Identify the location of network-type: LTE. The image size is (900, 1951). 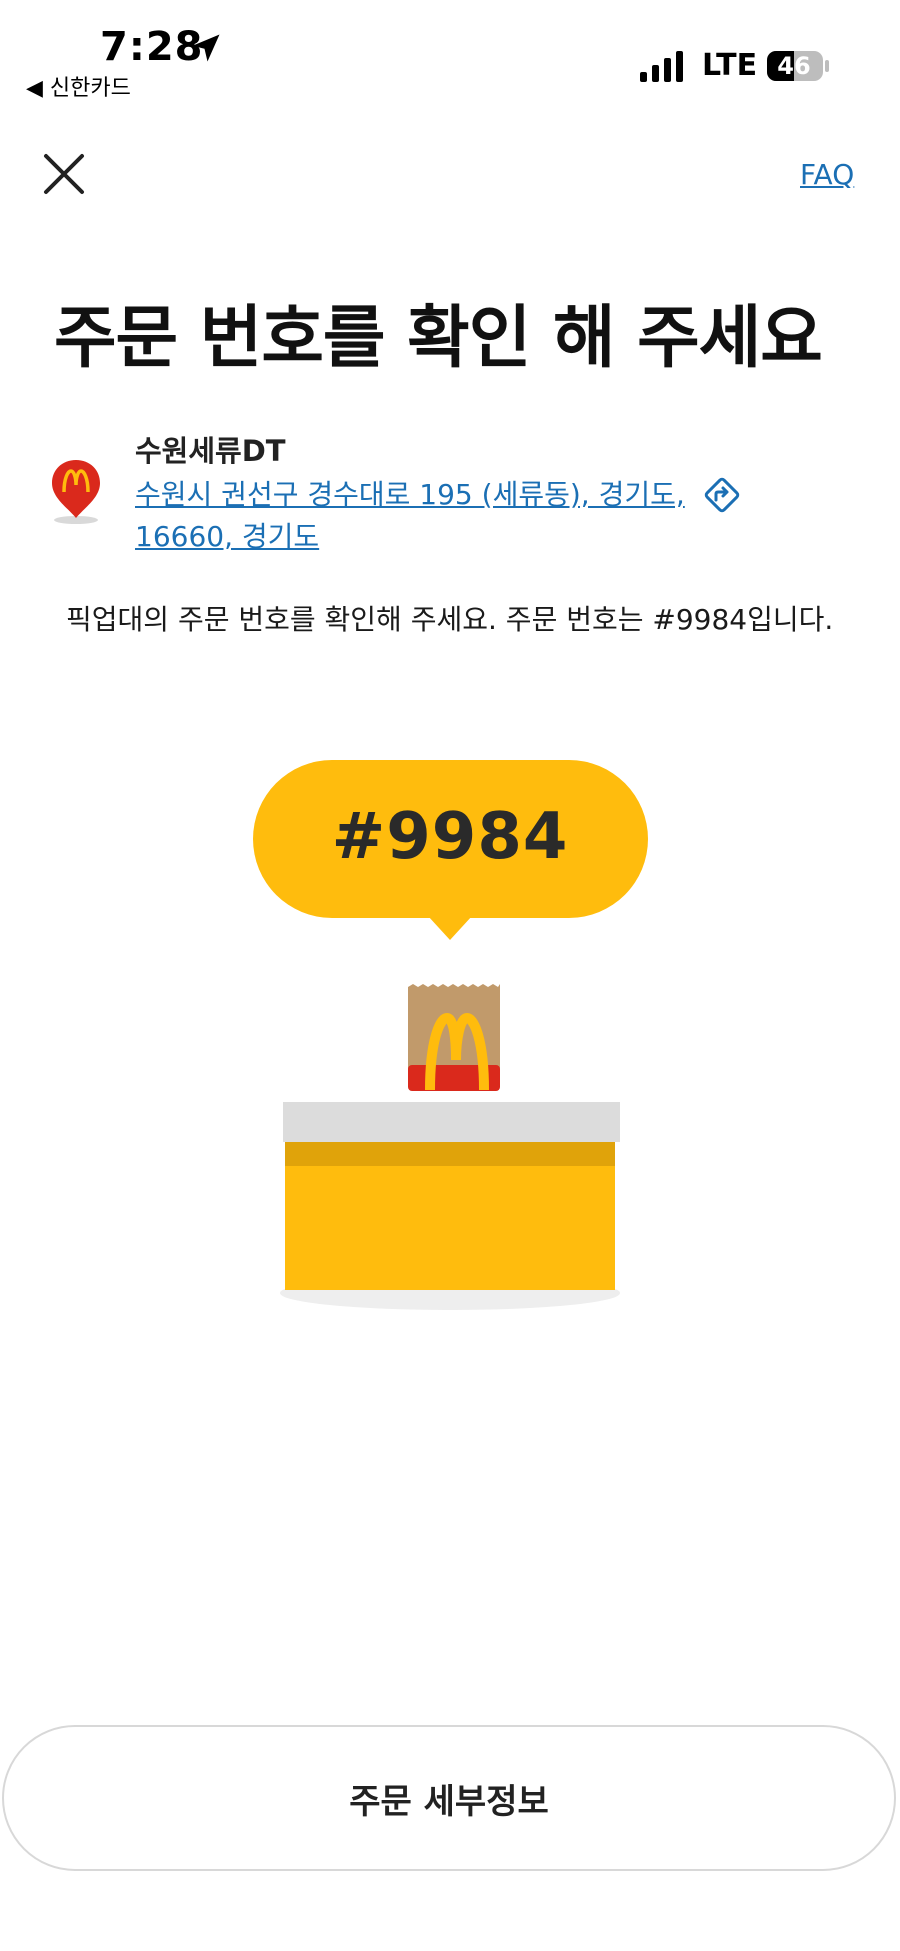
(730, 65).